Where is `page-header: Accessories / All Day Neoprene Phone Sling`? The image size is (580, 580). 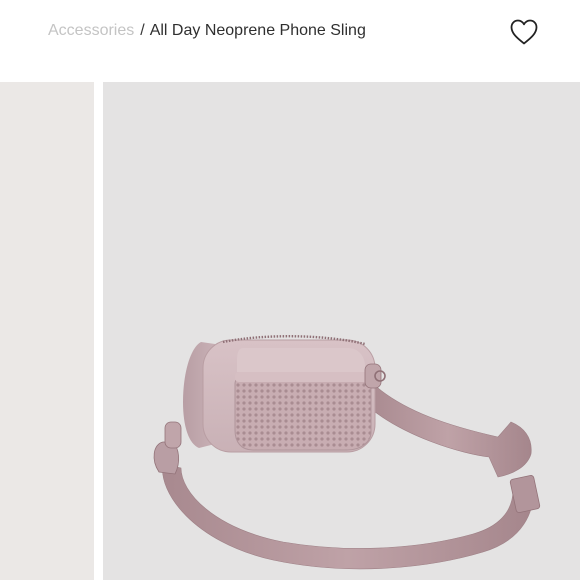
page-header: Accessories / All Day Neoprene Phone Sling is located at coordinates (290, 41).